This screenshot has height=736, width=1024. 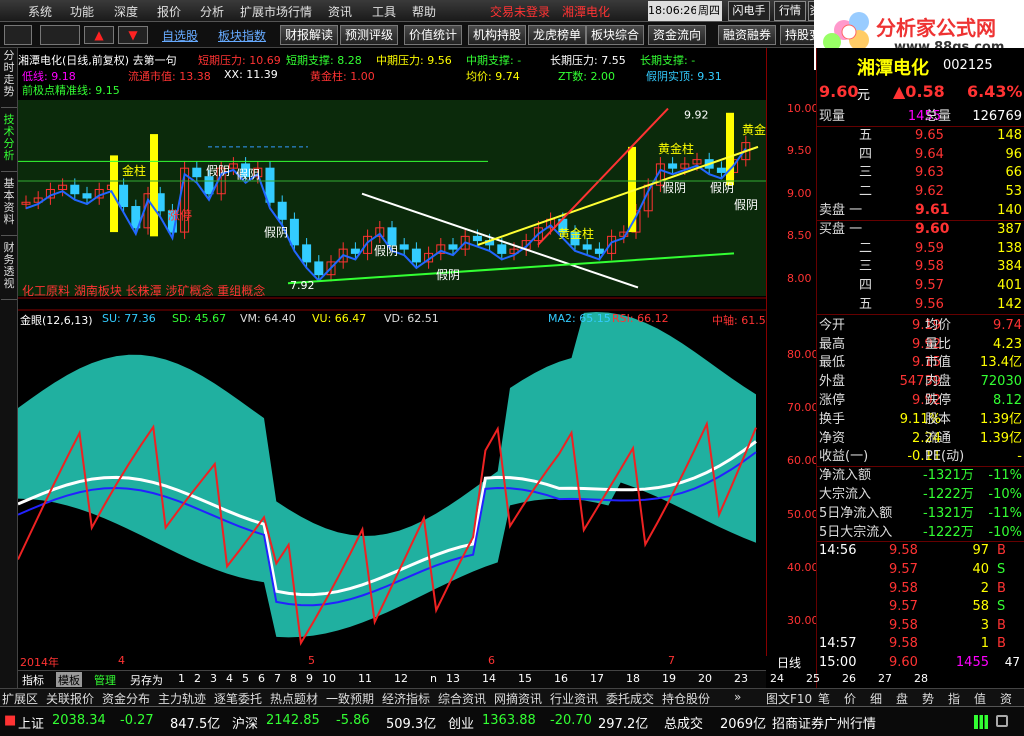 I want to click on indicator-tab: 指标, so click(x=33, y=679).